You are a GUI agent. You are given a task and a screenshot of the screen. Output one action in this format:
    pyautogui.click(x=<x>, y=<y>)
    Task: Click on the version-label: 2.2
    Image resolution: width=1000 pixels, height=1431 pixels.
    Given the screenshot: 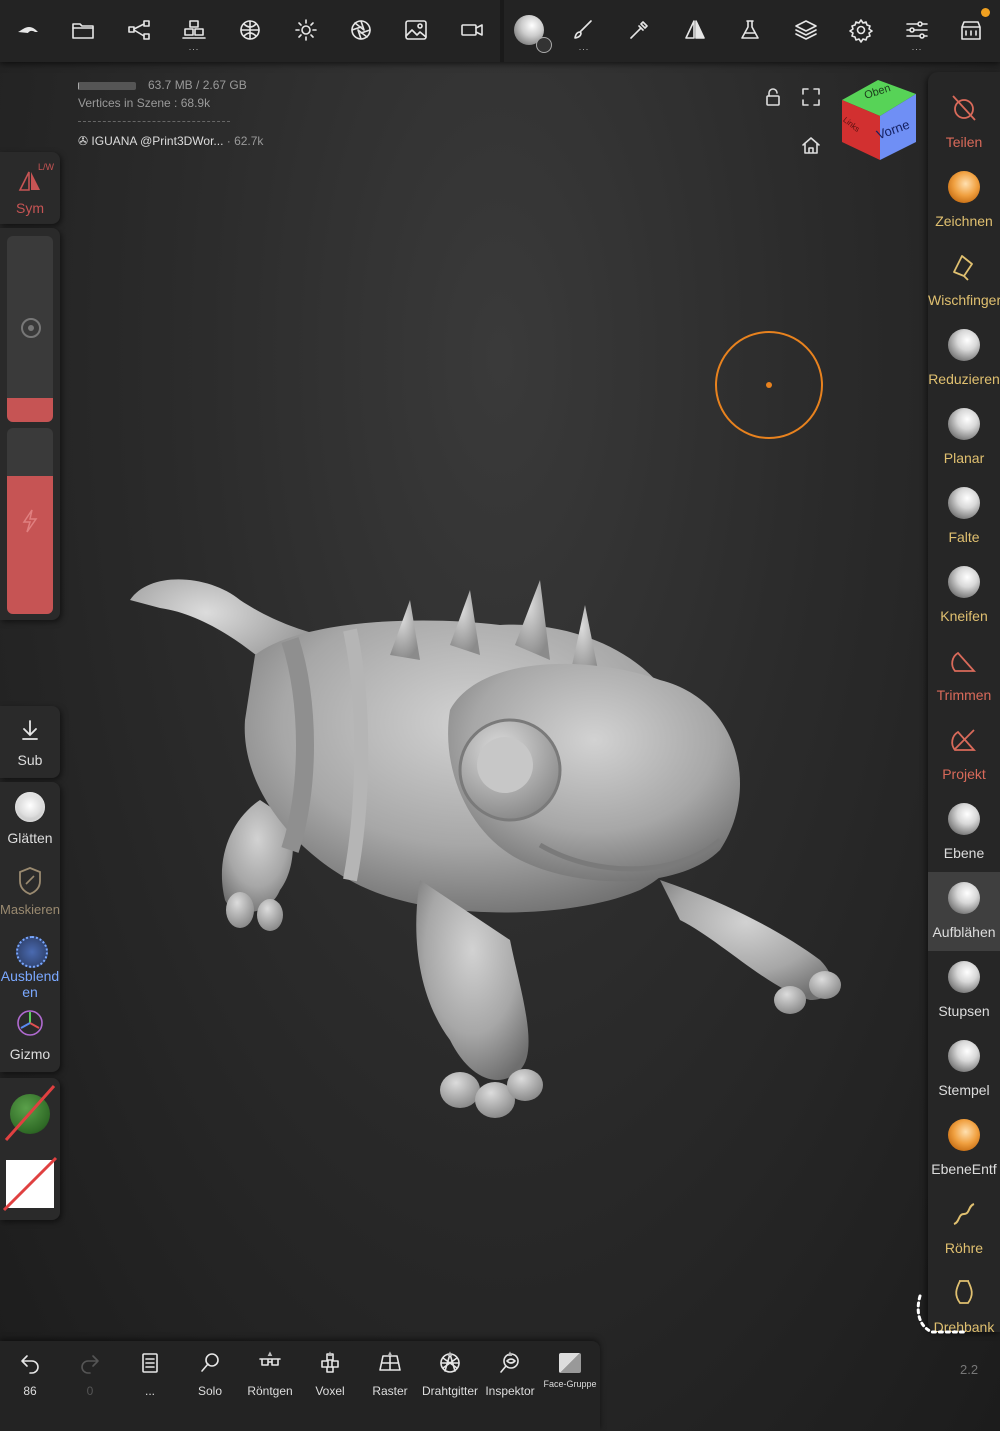 What is the action you would take?
    pyautogui.click(x=969, y=1369)
    